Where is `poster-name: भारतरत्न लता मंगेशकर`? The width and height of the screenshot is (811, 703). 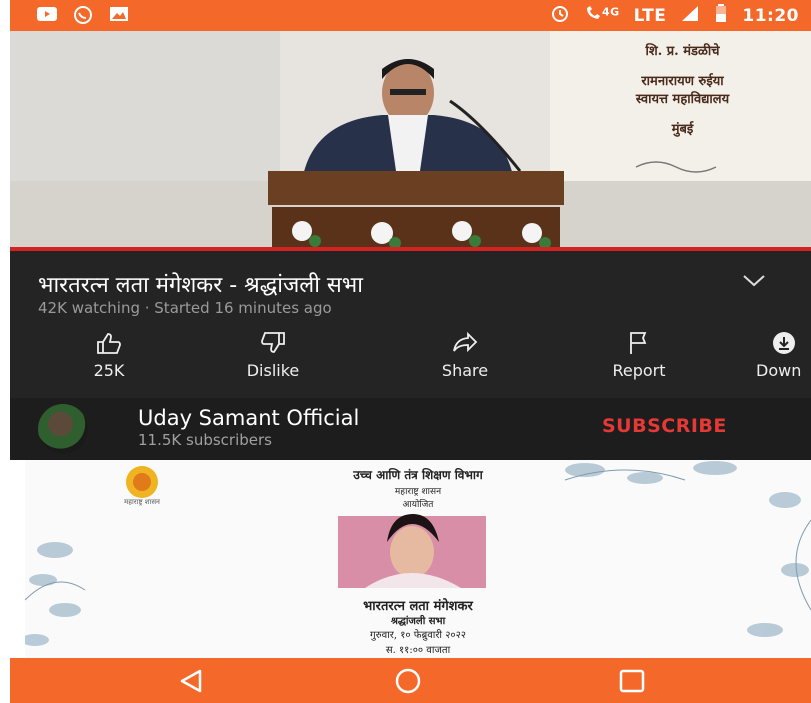 poster-name: भारतरत्न लता मंगेशकर is located at coordinates (418, 606).